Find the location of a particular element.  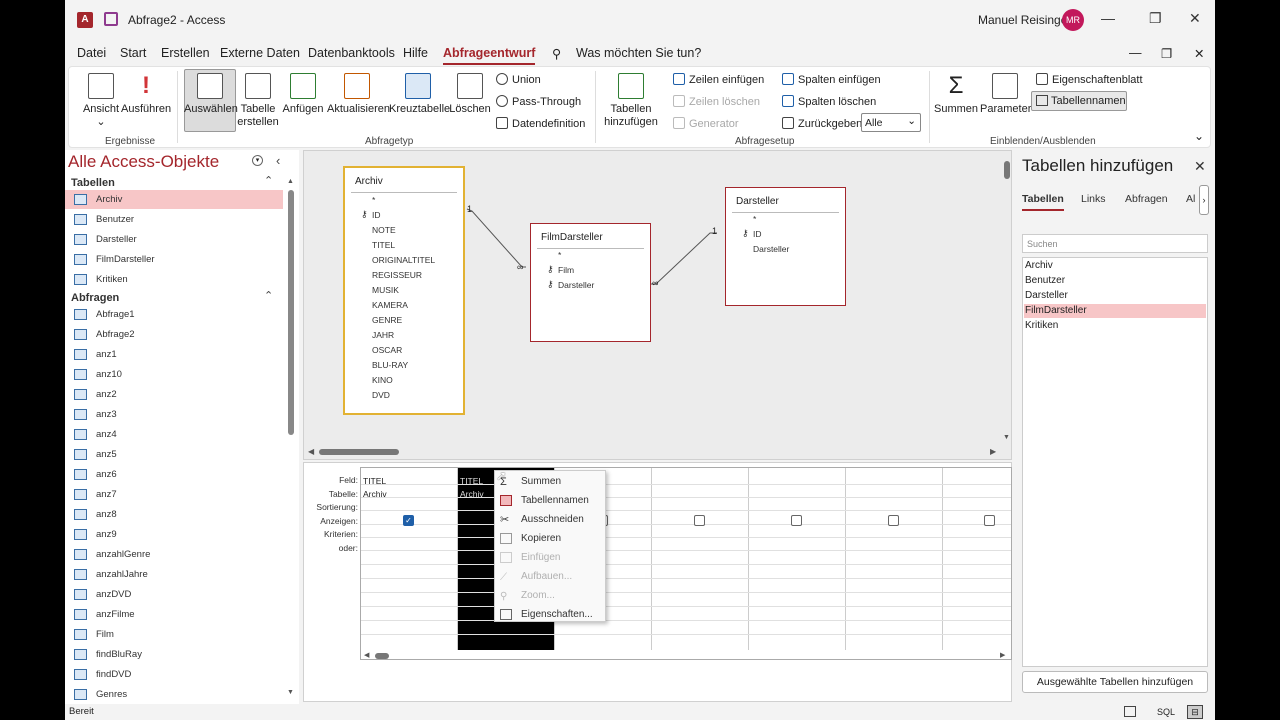

anzeigen-checkbox-col7 is located at coordinates (989, 520).